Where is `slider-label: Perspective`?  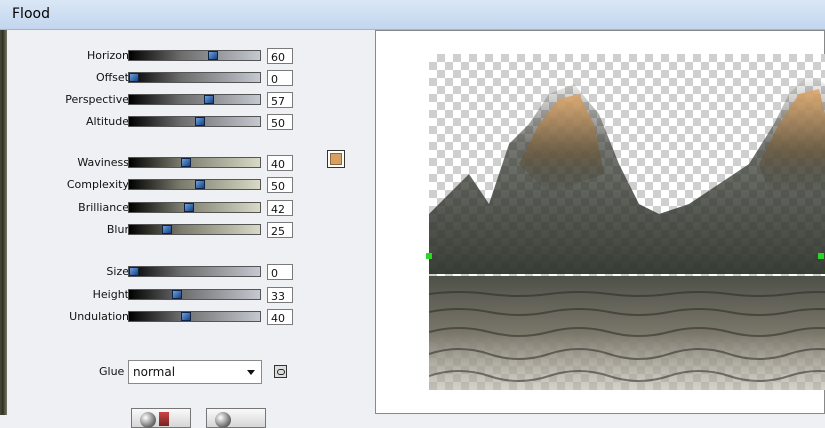
slider-label: Perspective is located at coordinates (97, 99).